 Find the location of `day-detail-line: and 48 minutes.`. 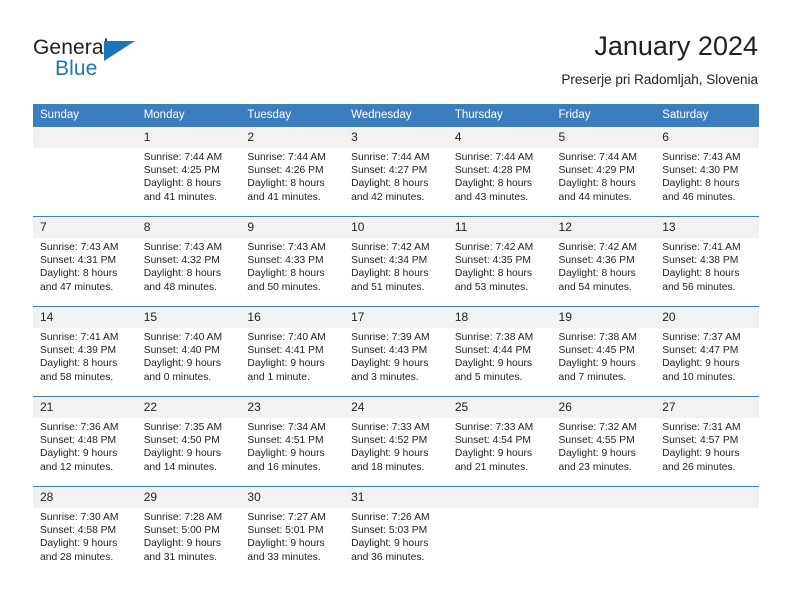

day-detail-line: and 48 minutes. is located at coordinates (180, 287).